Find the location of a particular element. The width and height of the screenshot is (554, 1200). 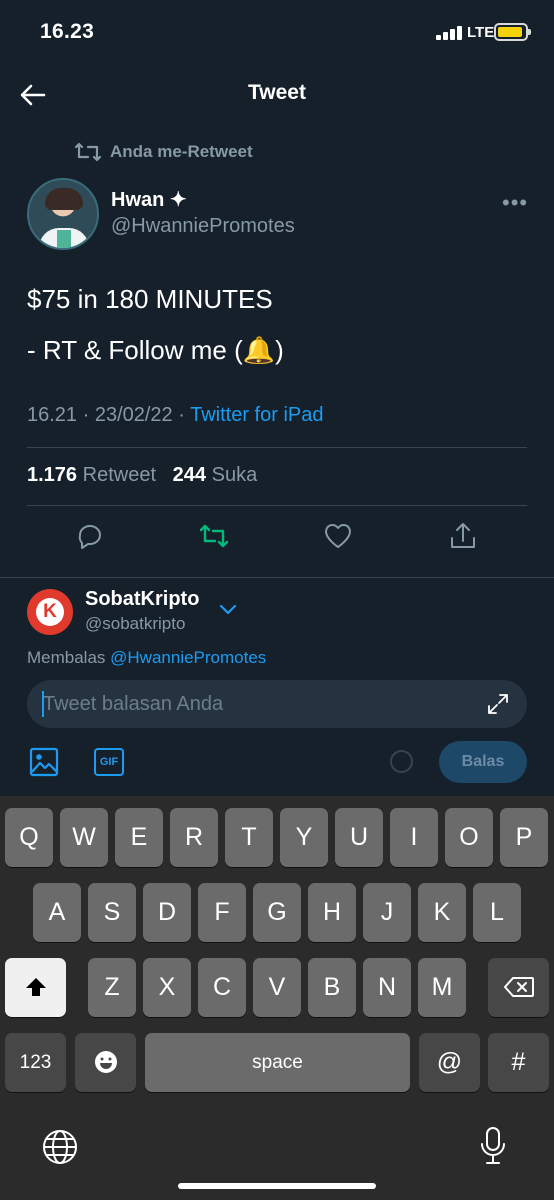

key-r: R is located at coordinates (194, 837).